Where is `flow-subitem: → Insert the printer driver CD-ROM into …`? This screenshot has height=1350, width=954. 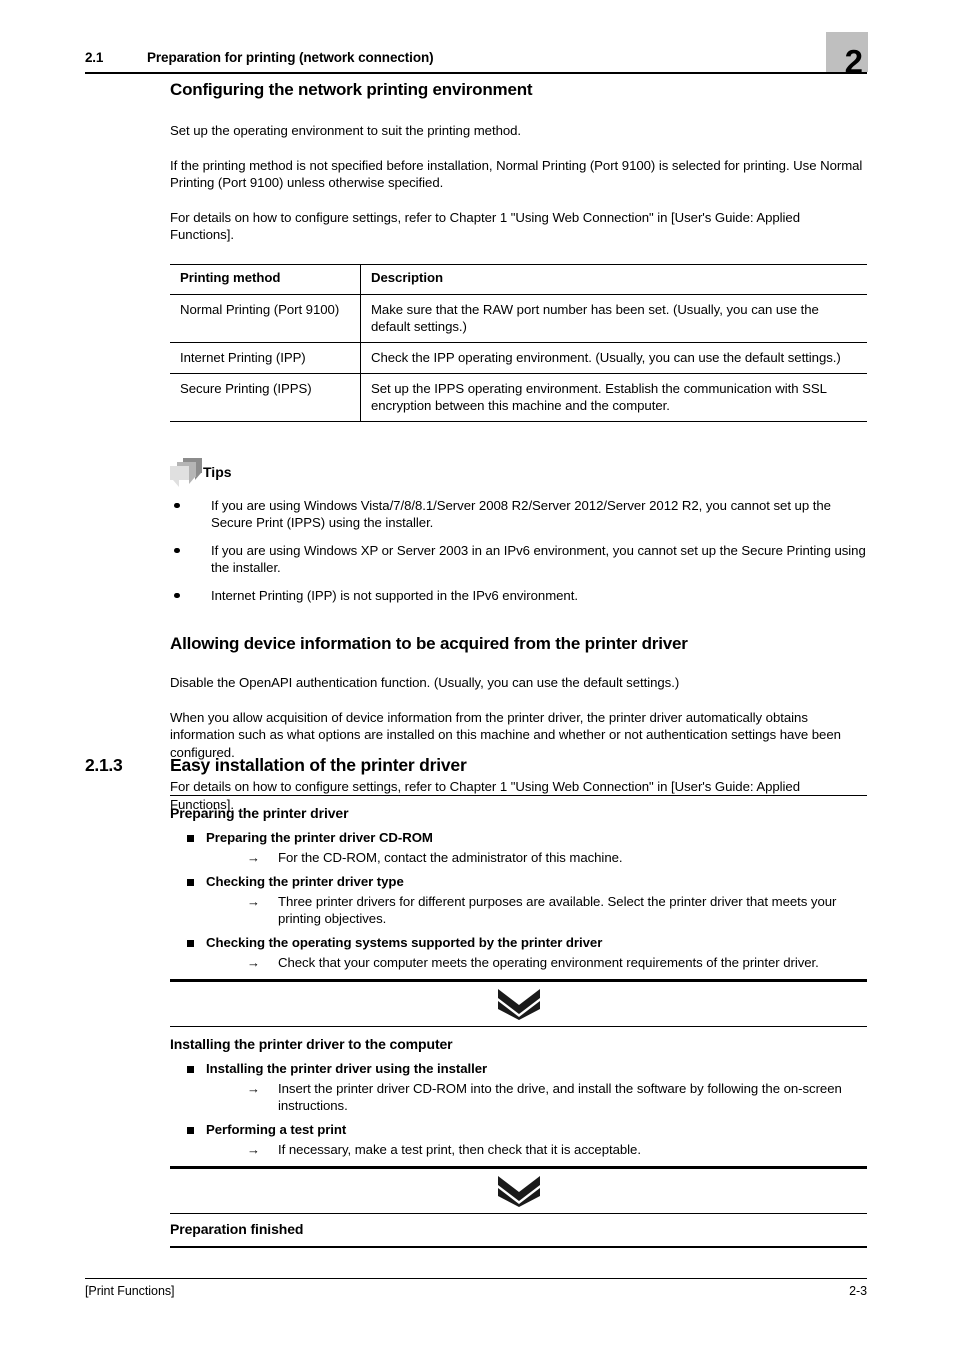
flow-subitem: → Insert the printer driver CD-ROM into … is located at coordinates (536, 1097).